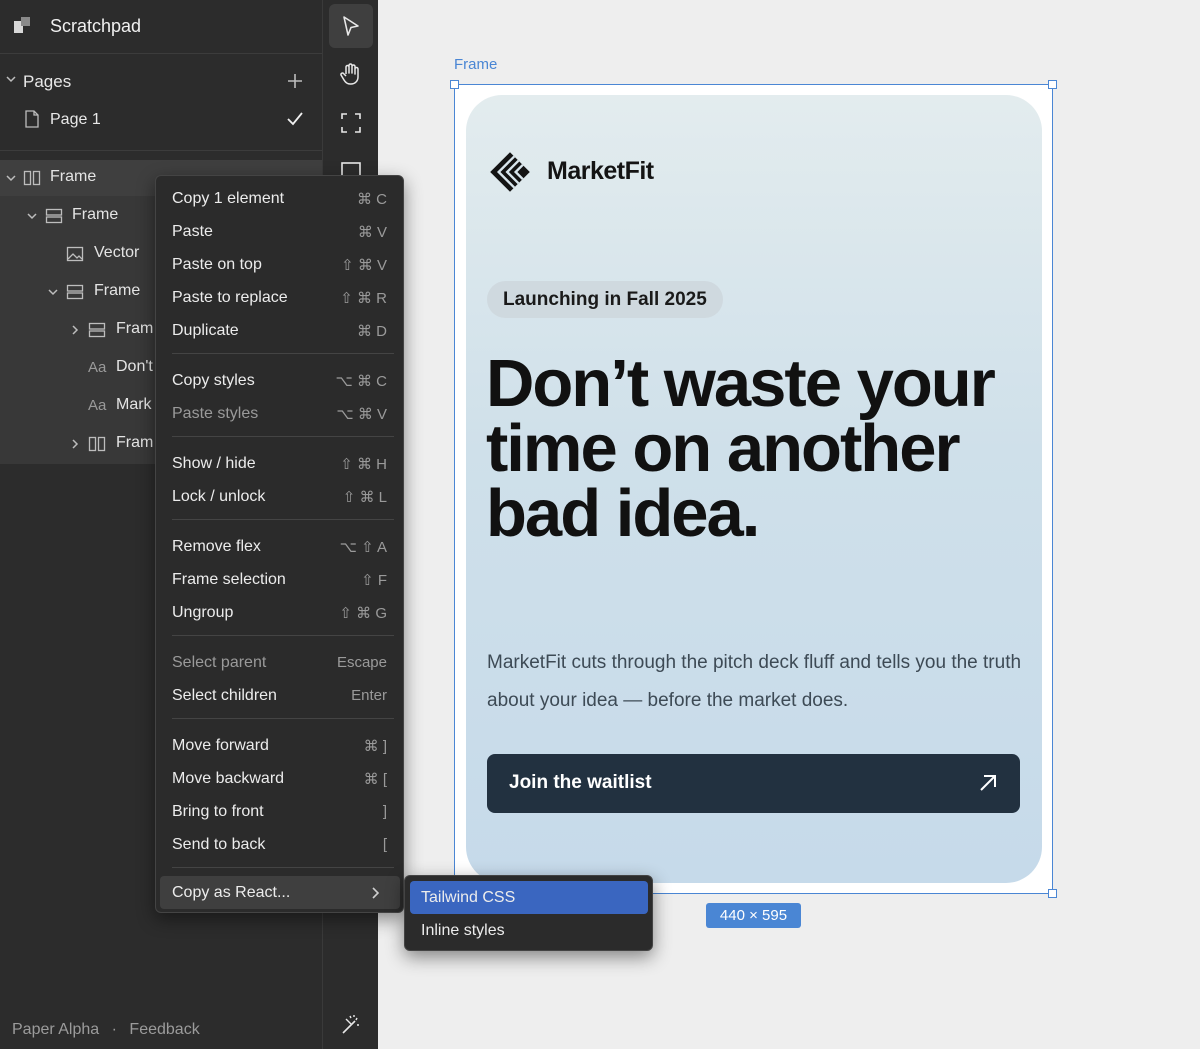  Describe the element at coordinates (605, 299) in the screenshot. I see `launch-badge: Launching in Fall 2025` at that location.